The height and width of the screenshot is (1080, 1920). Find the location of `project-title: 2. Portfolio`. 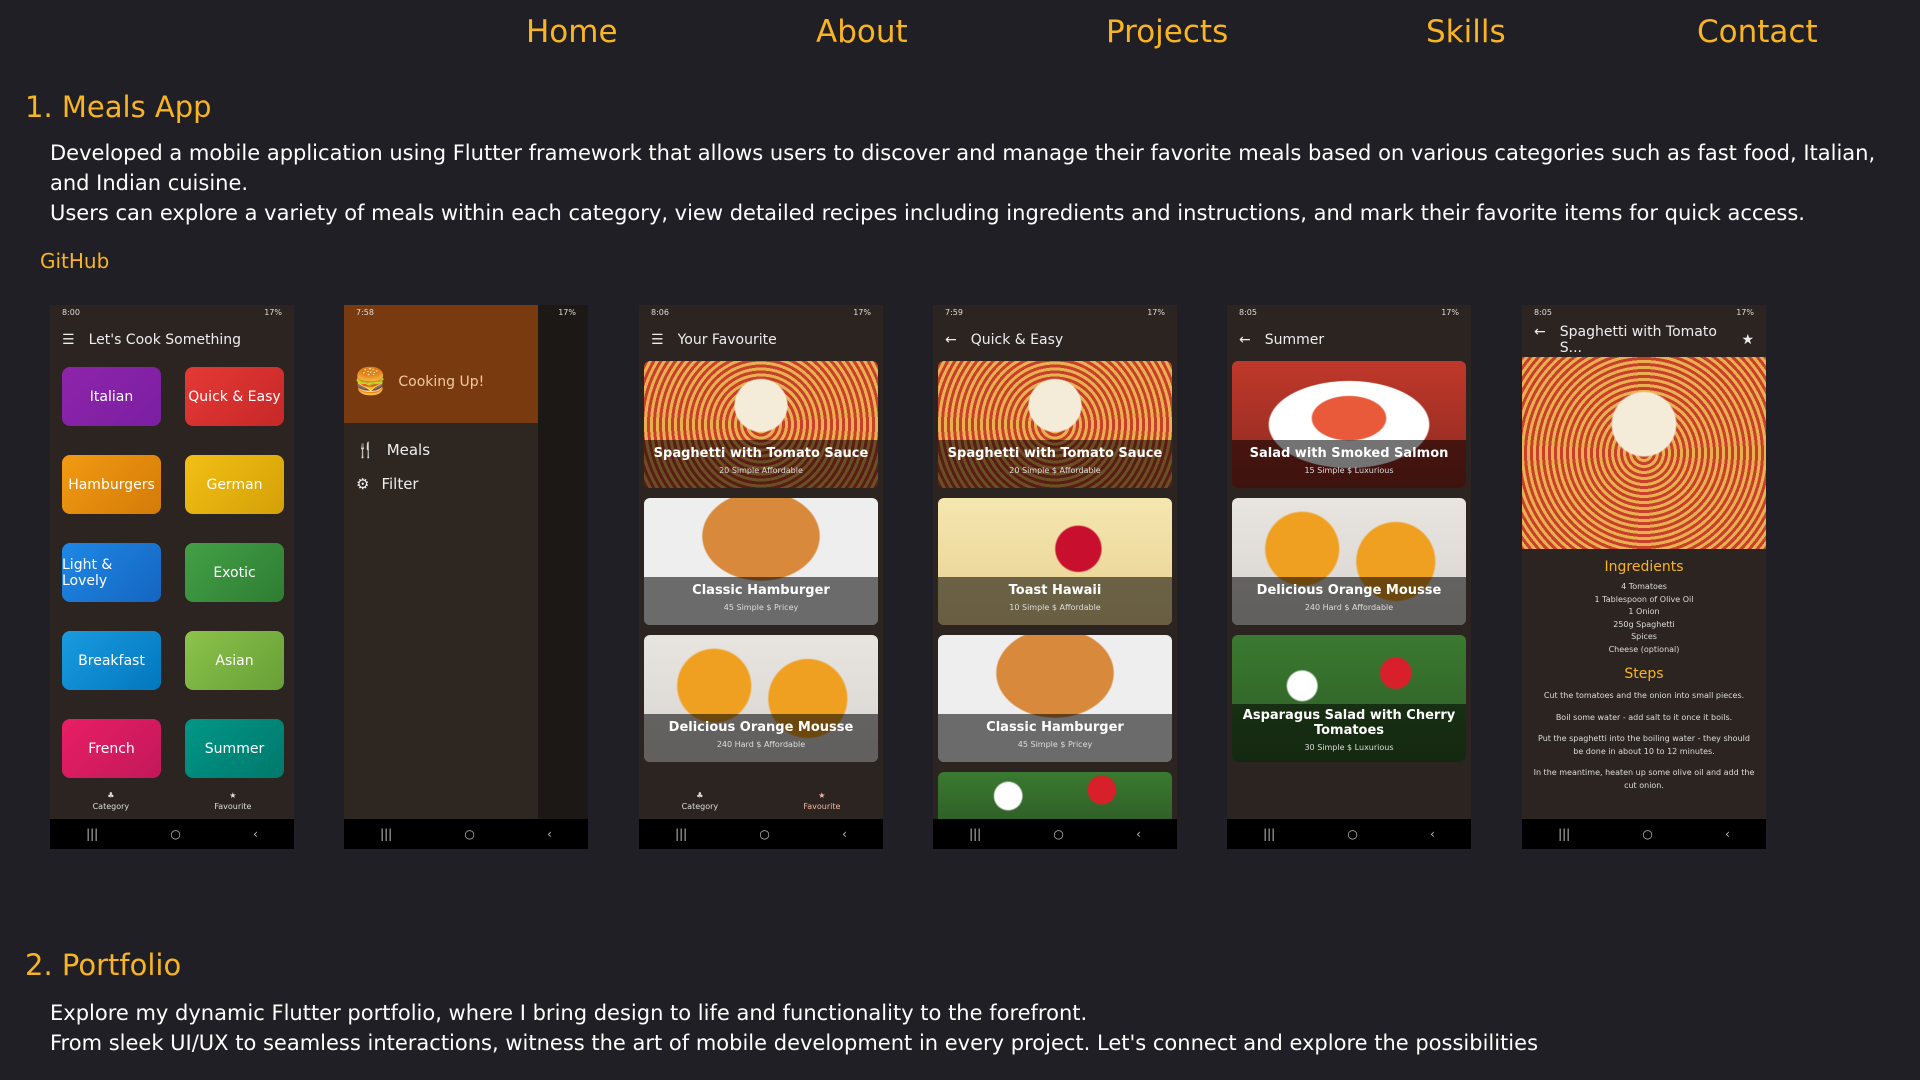

project-title: 2. Portfolio is located at coordinates (103, 965).